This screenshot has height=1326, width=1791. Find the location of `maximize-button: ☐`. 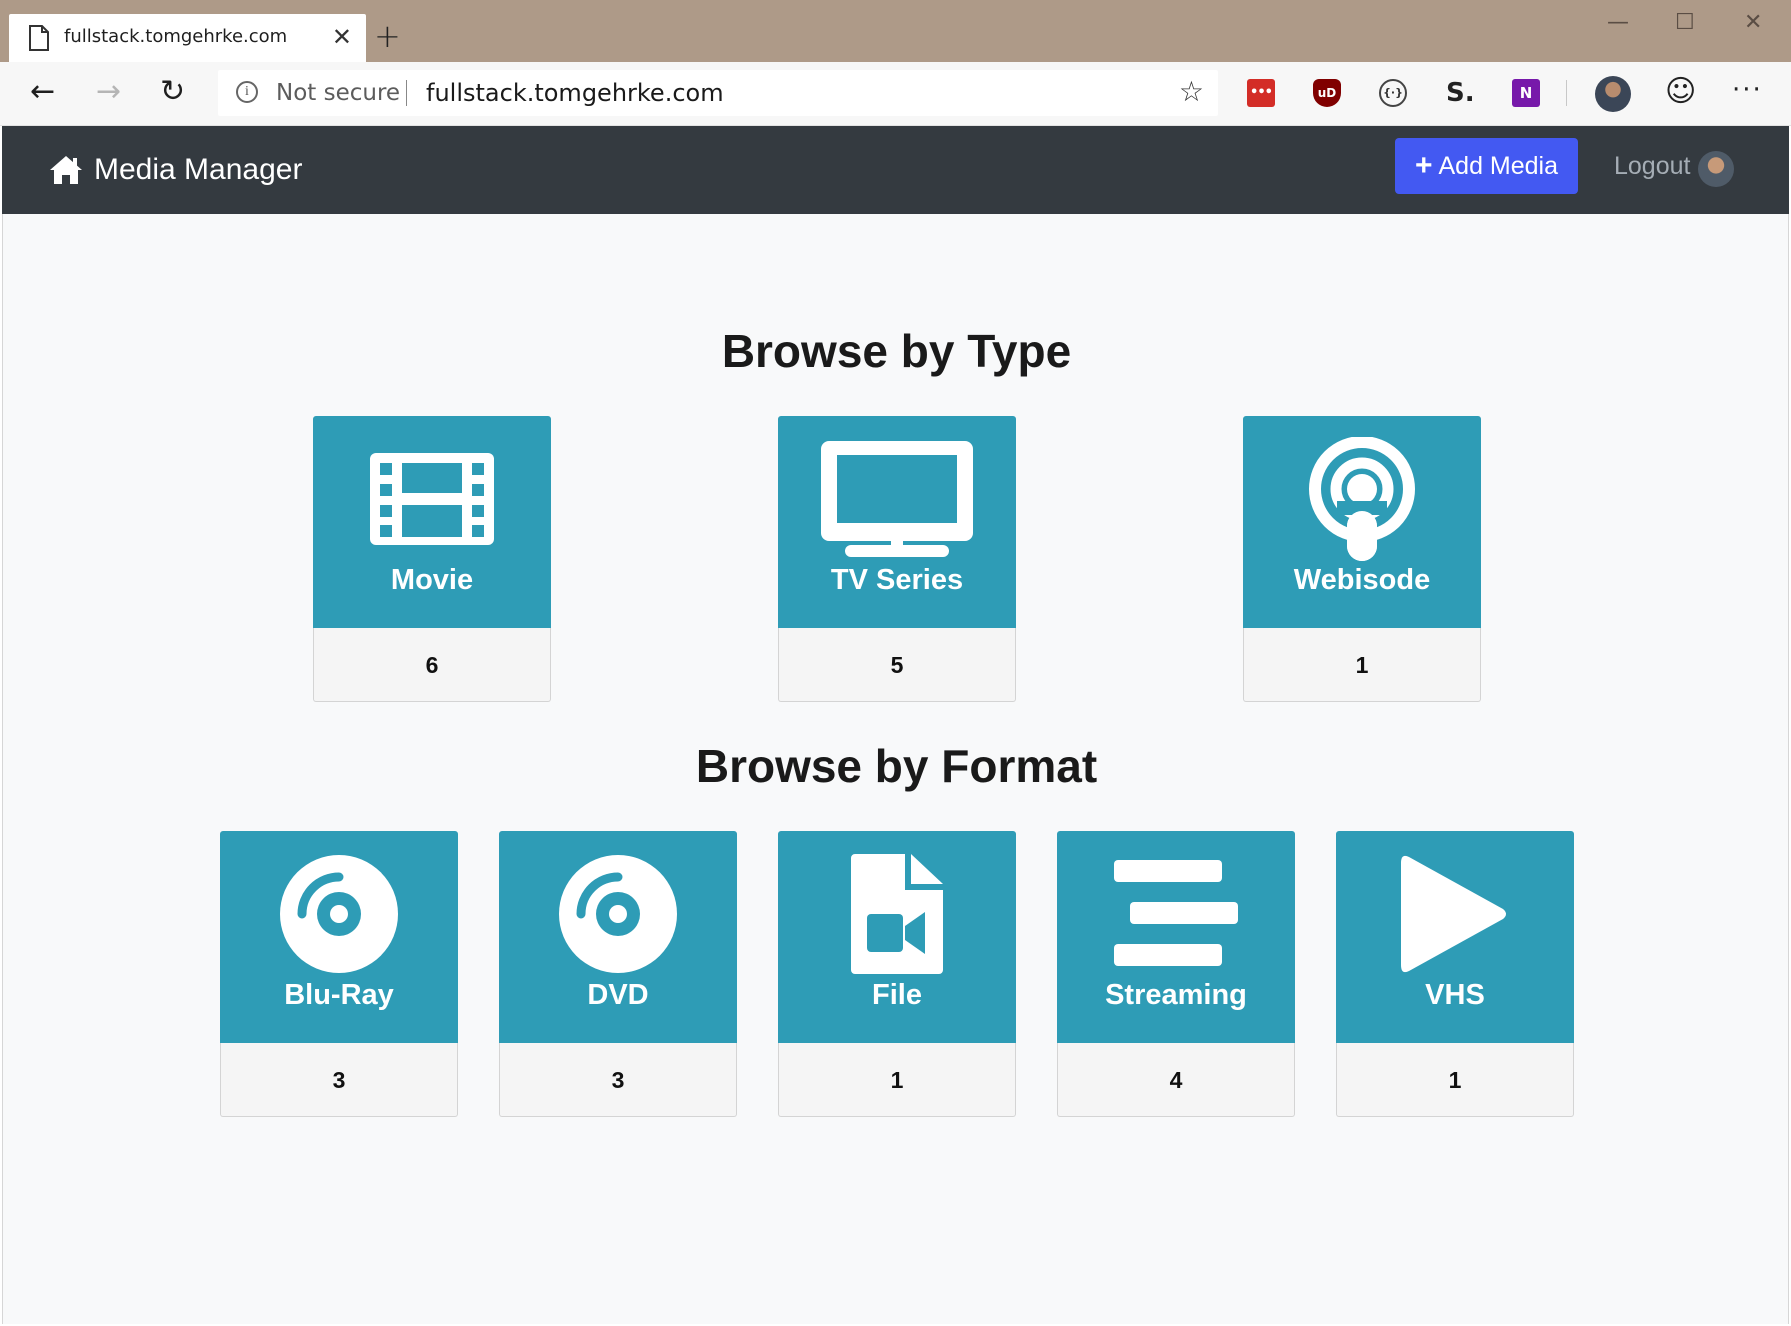

maximize-button: ☐ is located at coordinates (1685, 23).